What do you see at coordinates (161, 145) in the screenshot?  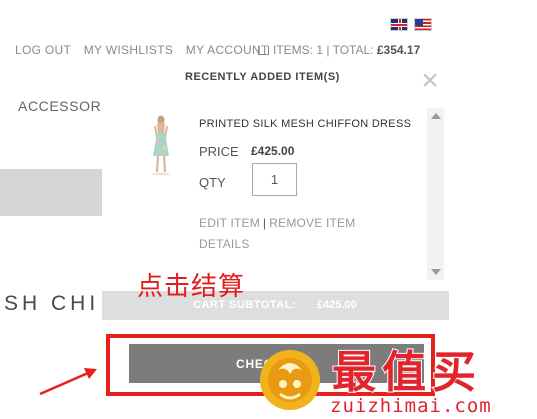 I see `product-thumbnail` at bounding box center [161, 145].